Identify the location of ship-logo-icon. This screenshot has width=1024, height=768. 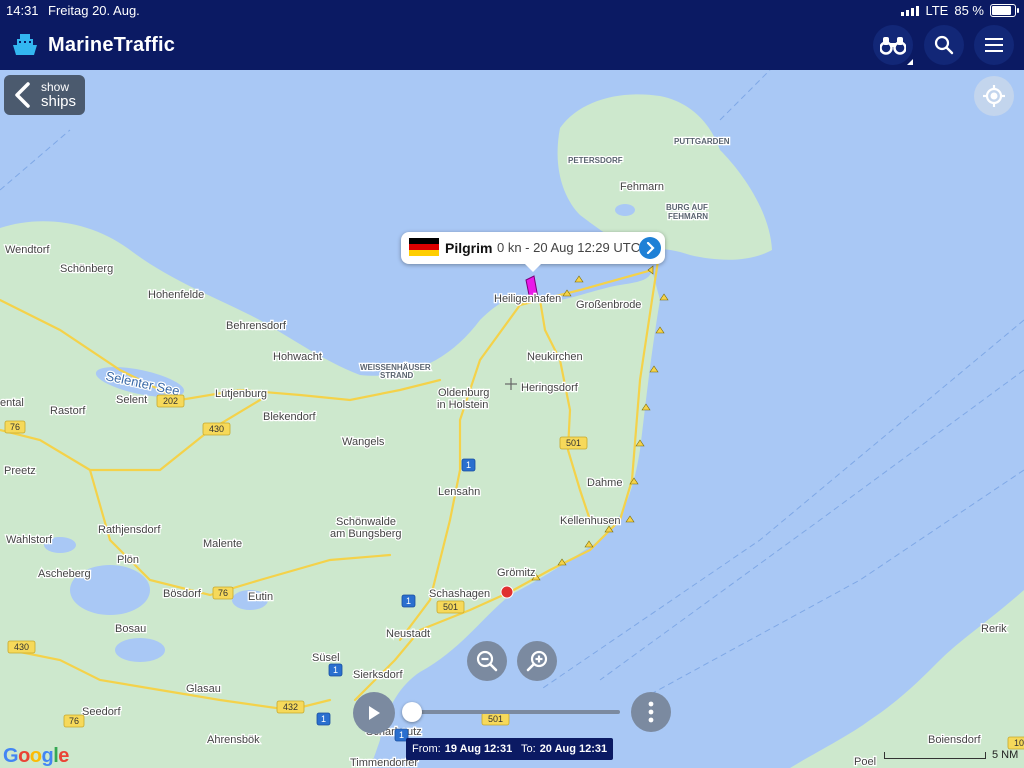
(25, 44).